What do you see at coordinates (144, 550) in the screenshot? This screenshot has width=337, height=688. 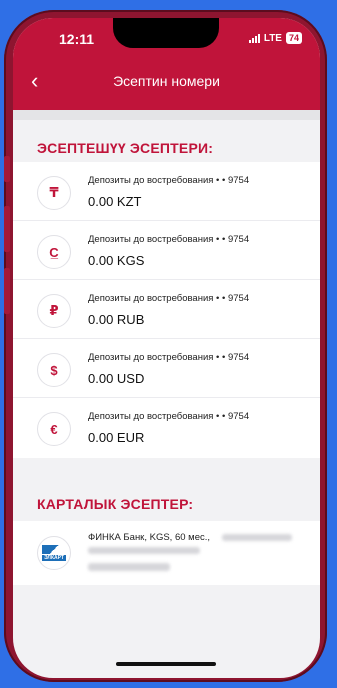 I see `blurred-card-detail` at bounding box center [144, 550].